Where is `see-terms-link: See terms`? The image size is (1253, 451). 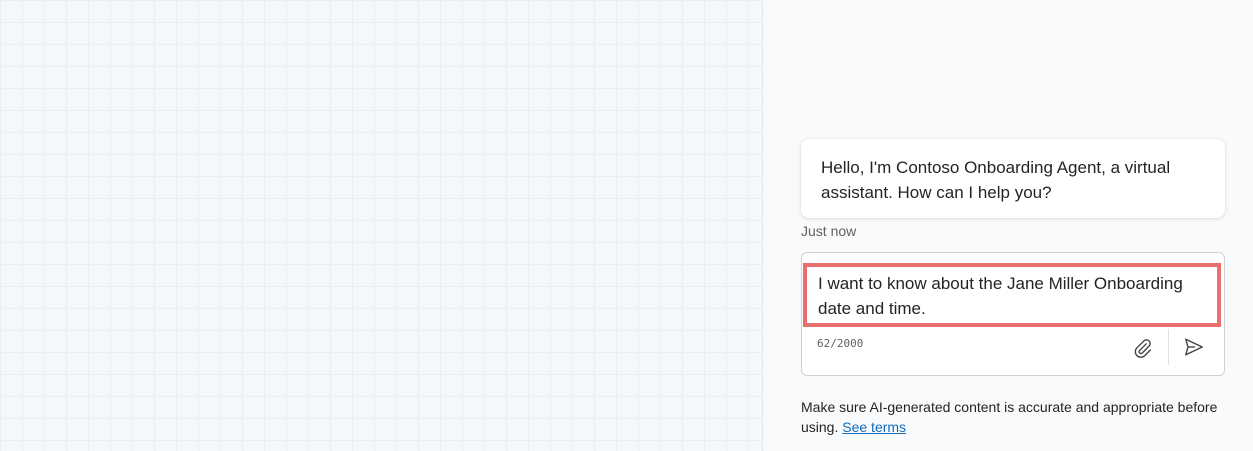
see-terms-link: See terms is located at coordinates (874, 427).